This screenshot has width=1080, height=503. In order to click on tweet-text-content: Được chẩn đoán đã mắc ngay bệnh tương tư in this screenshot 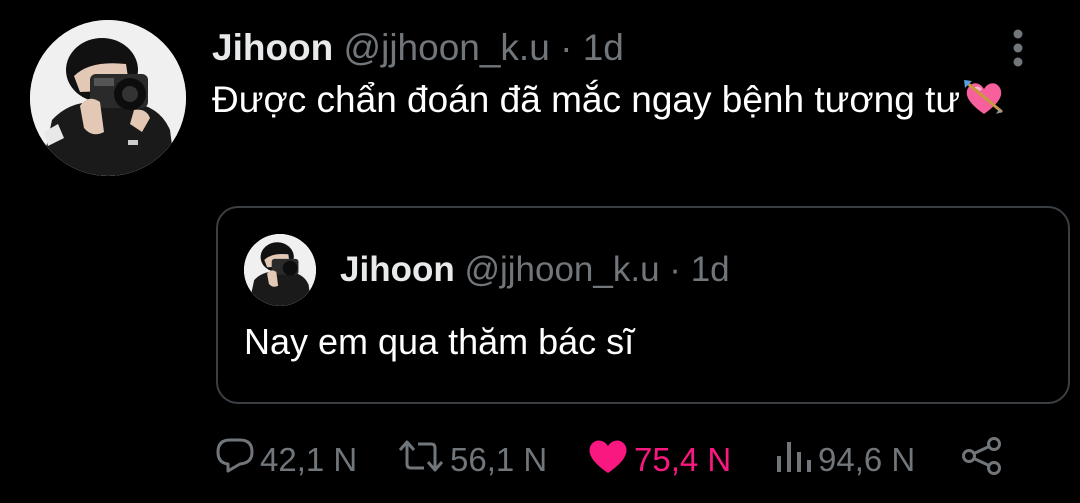, I will do `click(586, 99)`.